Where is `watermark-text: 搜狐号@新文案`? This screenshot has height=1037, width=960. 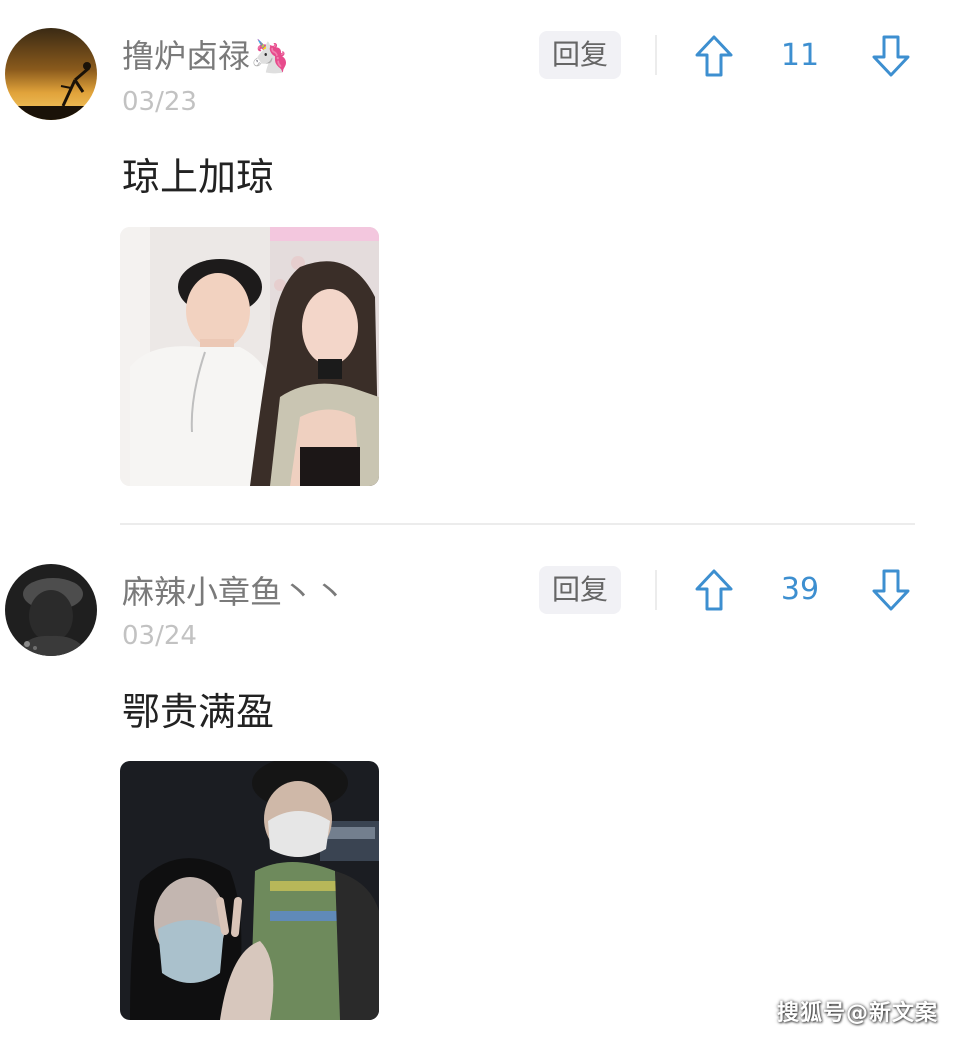 watermark-text: 搜狐号@新文案 is located at coordinates (857, 1013).